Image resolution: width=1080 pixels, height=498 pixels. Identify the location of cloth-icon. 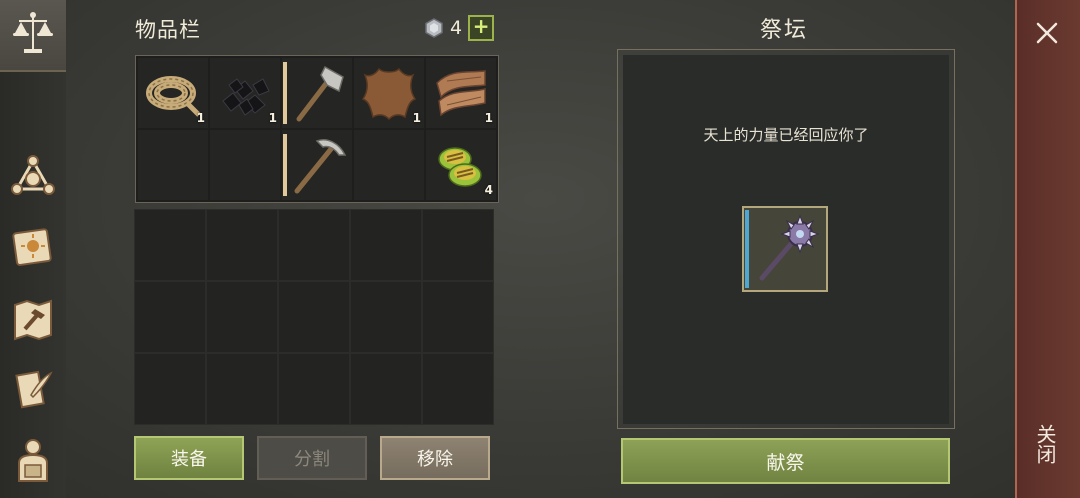
(461, 93).